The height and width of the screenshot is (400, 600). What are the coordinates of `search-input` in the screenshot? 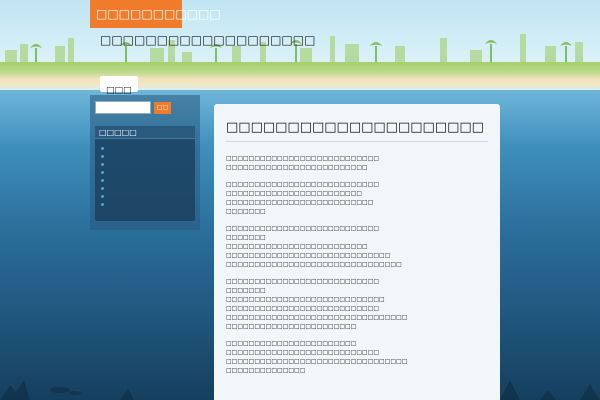 It's located at (123, 107).